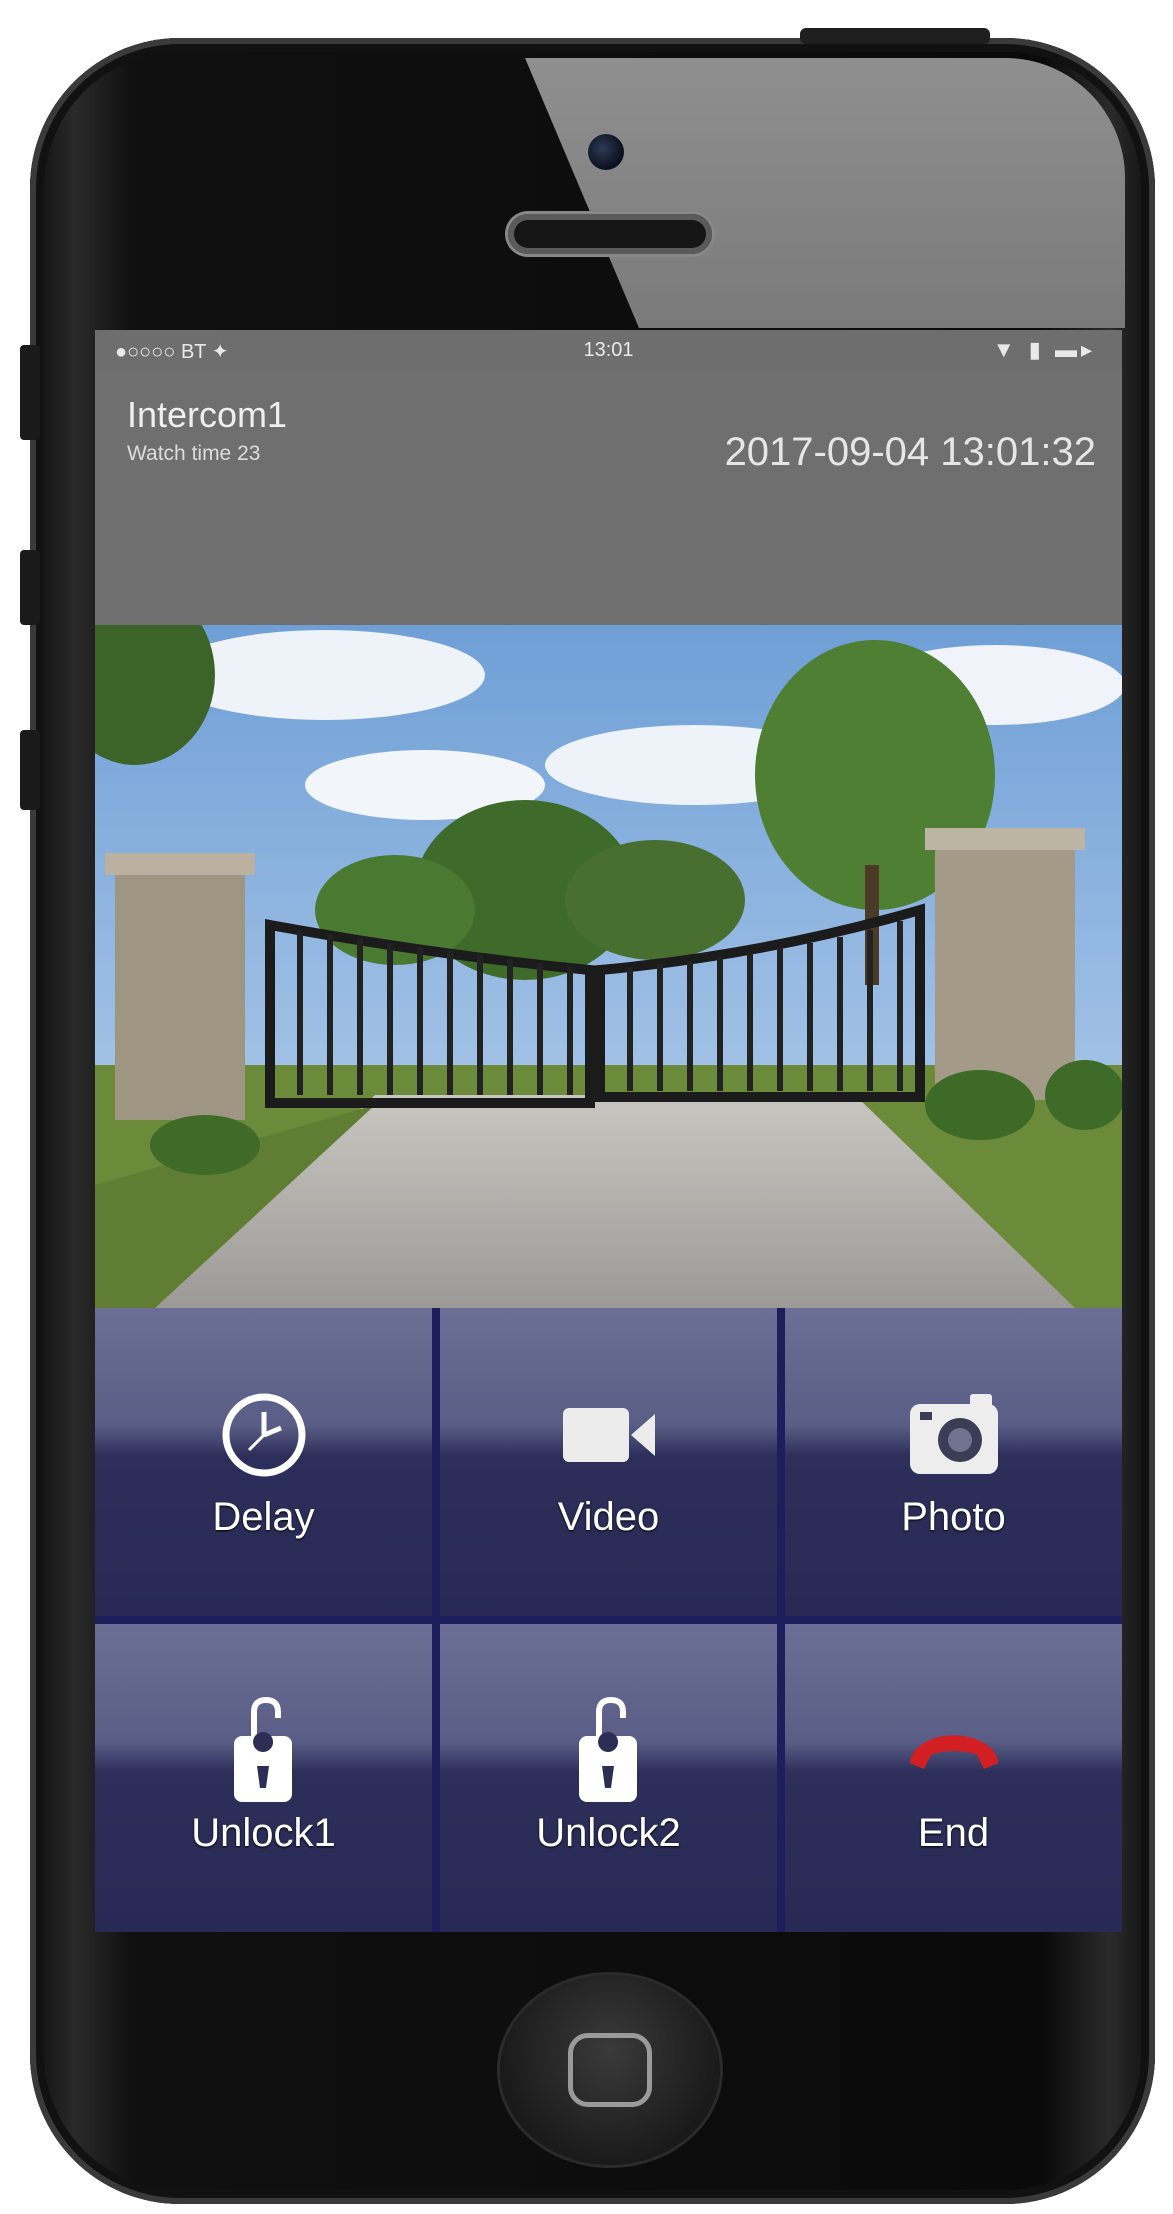 The height and width of the screenshot is (2214, 1173). I want to click on clock-icon, so click(264, 1435).